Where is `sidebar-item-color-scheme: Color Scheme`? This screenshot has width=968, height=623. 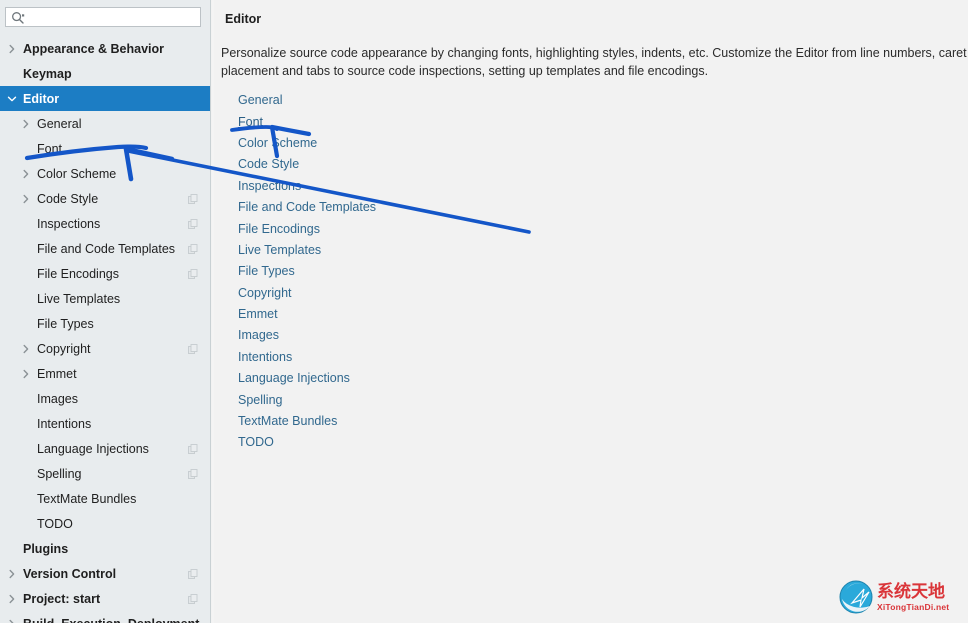
sidebar-item-color-scheme: Color Scheme is located at coordinates (105, 173).